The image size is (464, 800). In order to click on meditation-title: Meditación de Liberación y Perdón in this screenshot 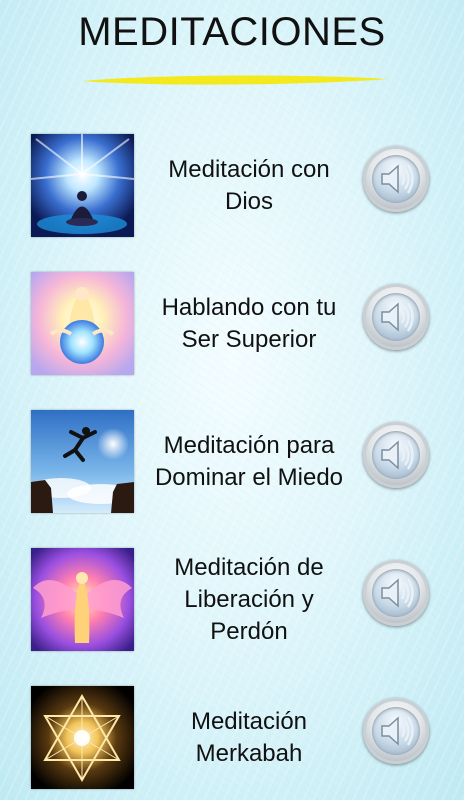, I will do `click(249, 599)`.